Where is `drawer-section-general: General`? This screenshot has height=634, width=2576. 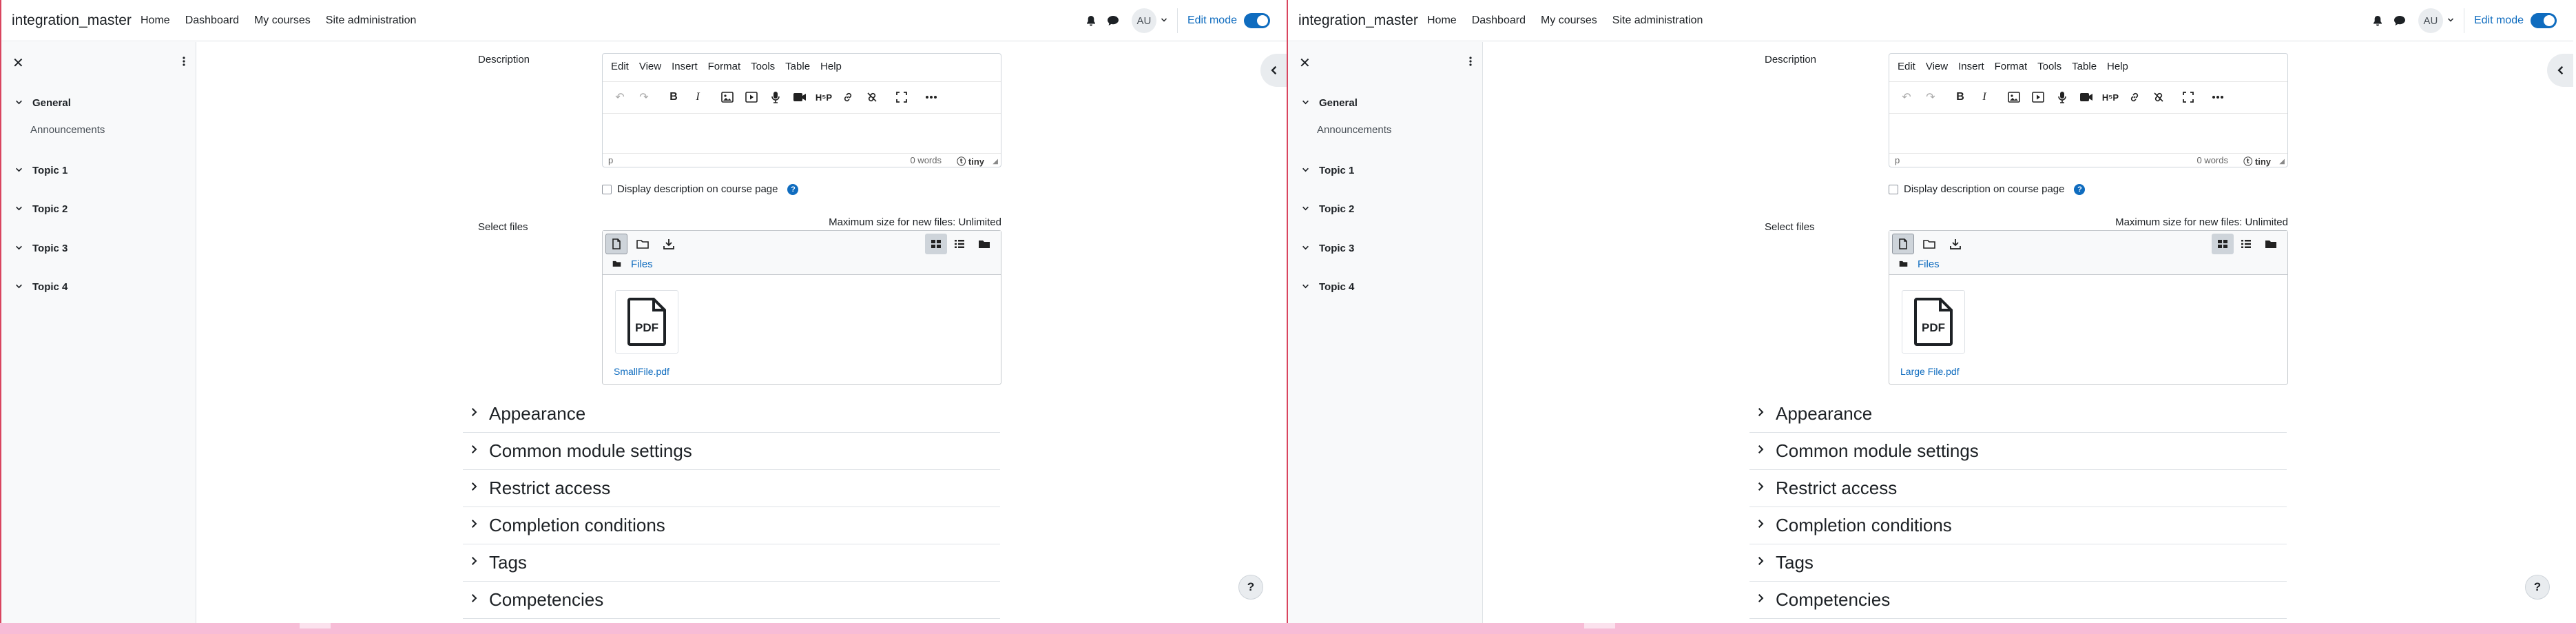 drawer-section-general: General is located at coordinates (1330, 103).